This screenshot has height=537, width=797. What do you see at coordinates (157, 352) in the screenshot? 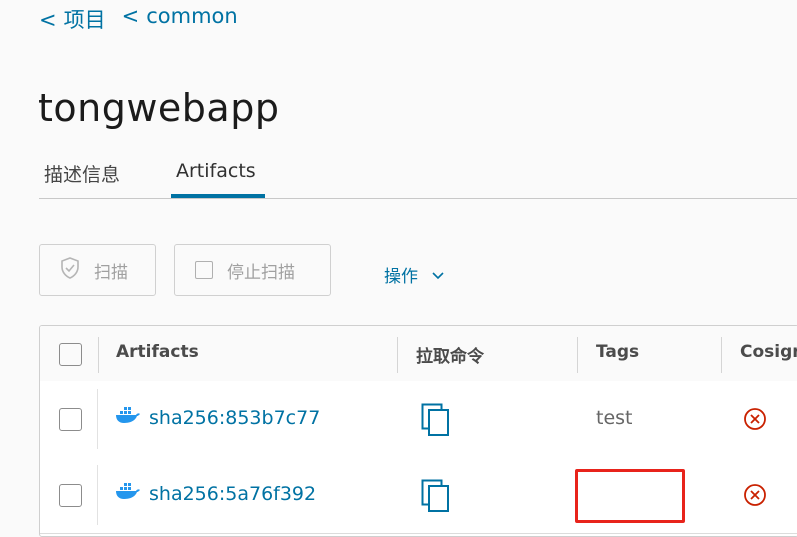
I see `column-header-artifacts: Artifacts` at bounding box center [157, 352].